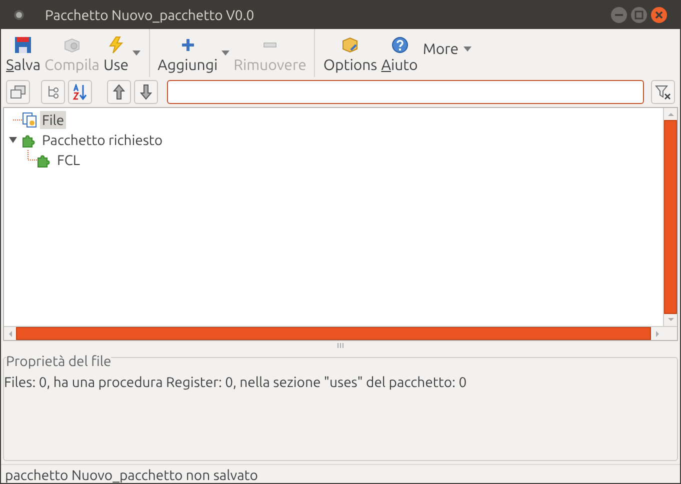 The width and height of the screenshot is (681, 484). What do you see at coordinates (59, 361) in the screenshot?
I see `group-box-title: Proprietà del file` at bounding box center [59, 361].